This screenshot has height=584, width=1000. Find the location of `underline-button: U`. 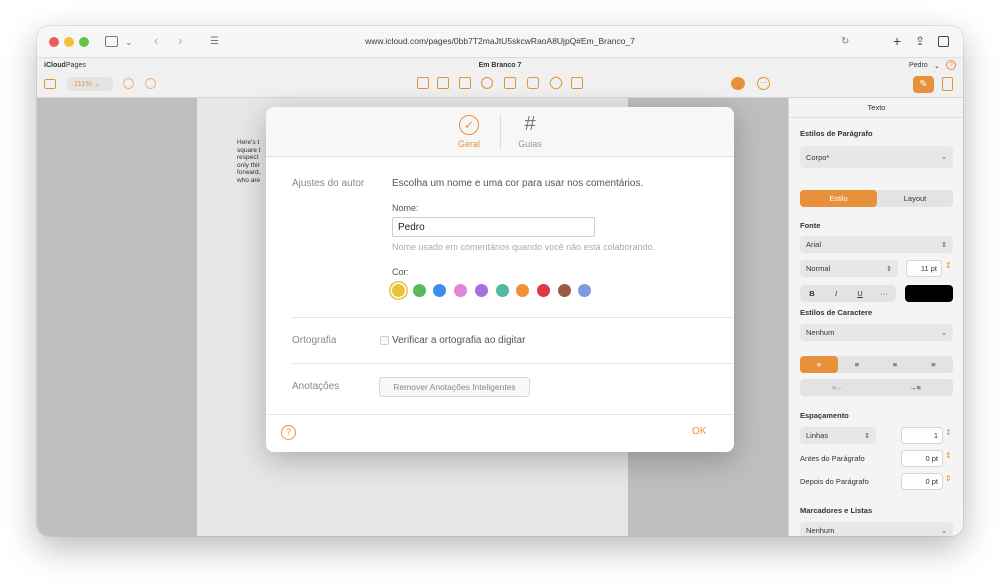

underline-button: U is located at coordinates (860, 293).